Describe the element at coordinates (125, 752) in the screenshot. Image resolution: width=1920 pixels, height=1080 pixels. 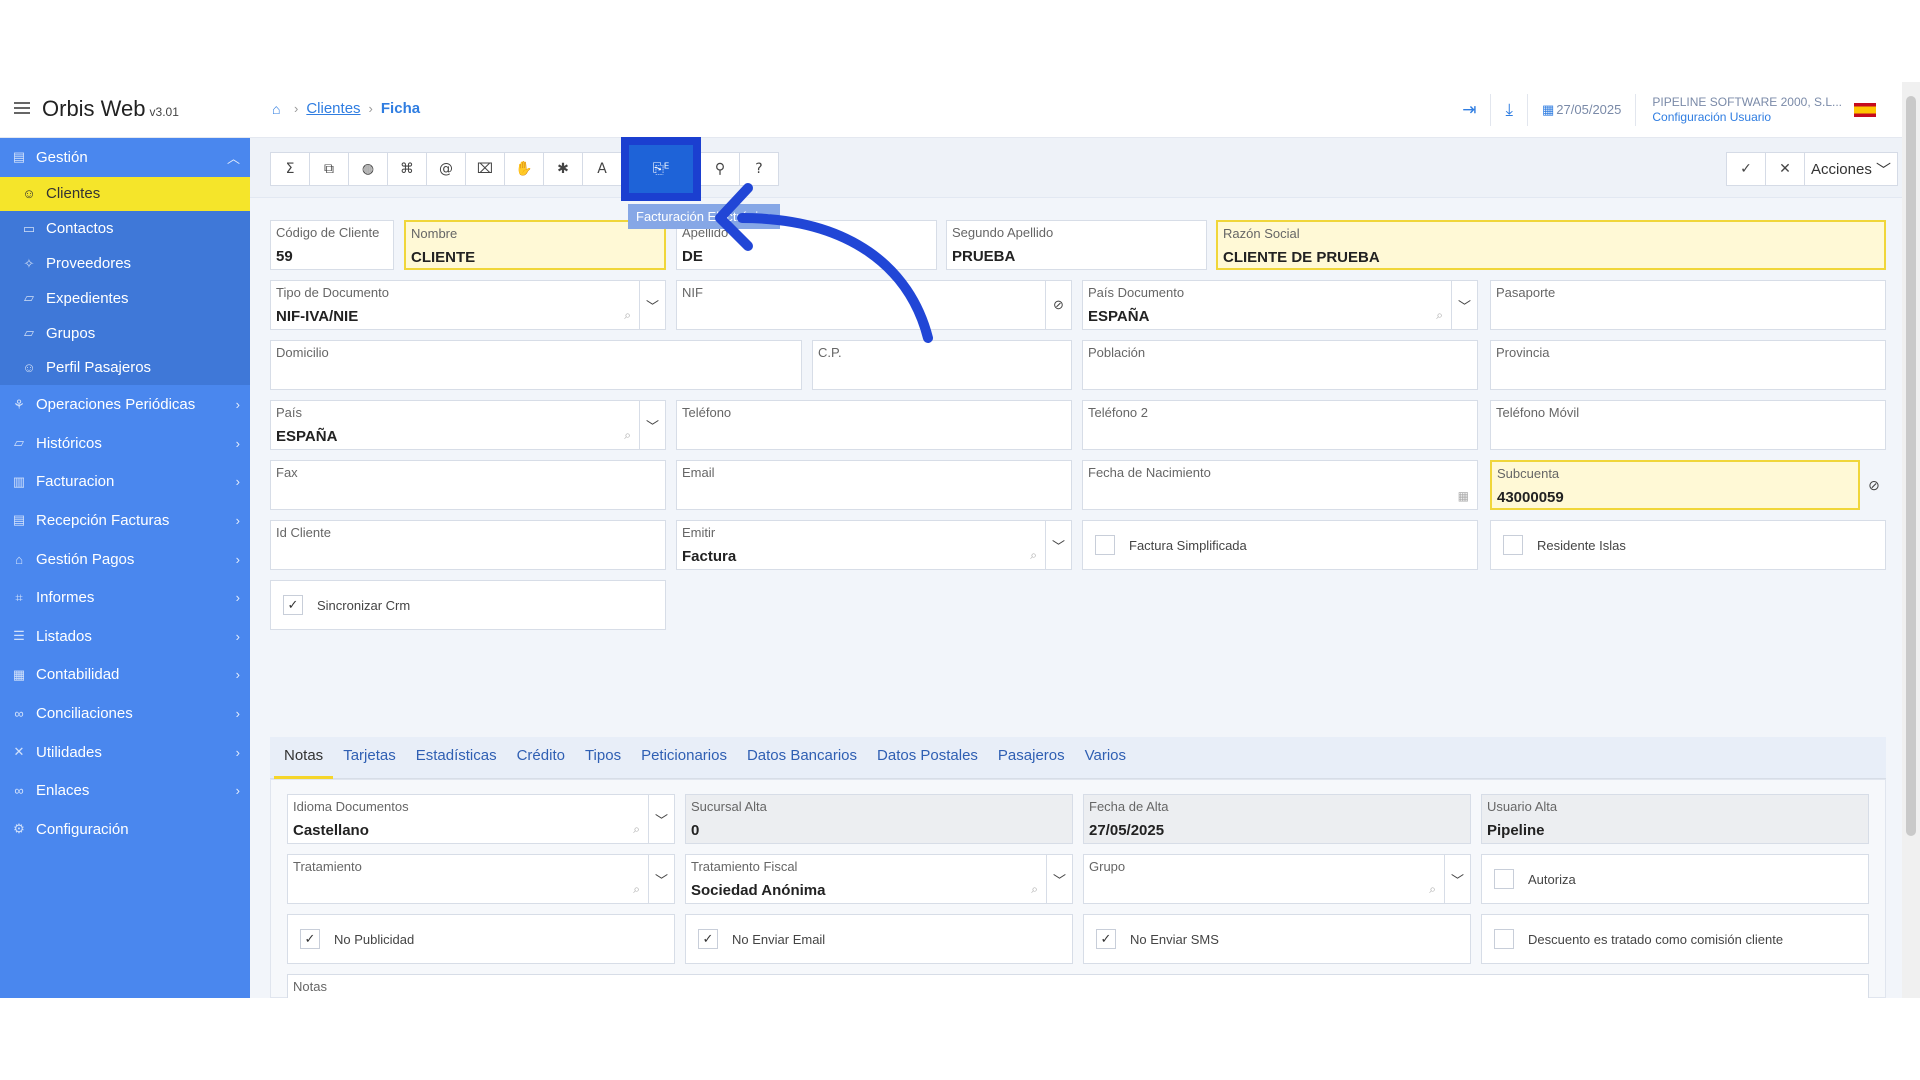
I see `sidebar-item-utilidades: ✕ Utilidades ›` at that location.